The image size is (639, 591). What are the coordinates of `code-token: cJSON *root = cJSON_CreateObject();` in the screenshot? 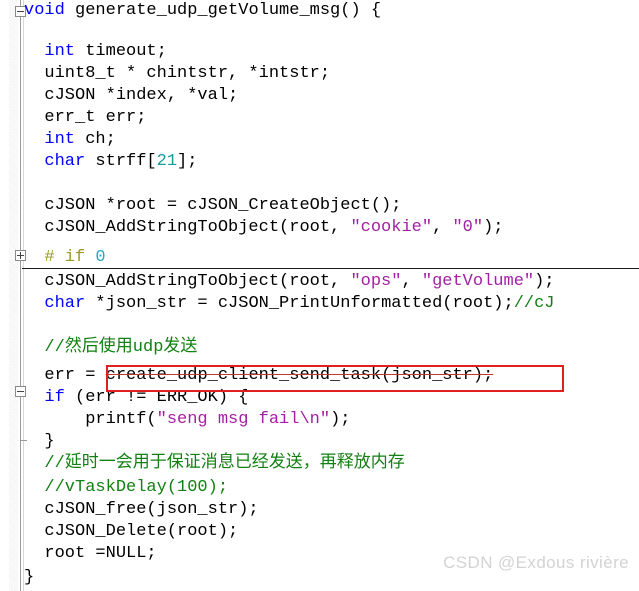 It's located at (213, 205).